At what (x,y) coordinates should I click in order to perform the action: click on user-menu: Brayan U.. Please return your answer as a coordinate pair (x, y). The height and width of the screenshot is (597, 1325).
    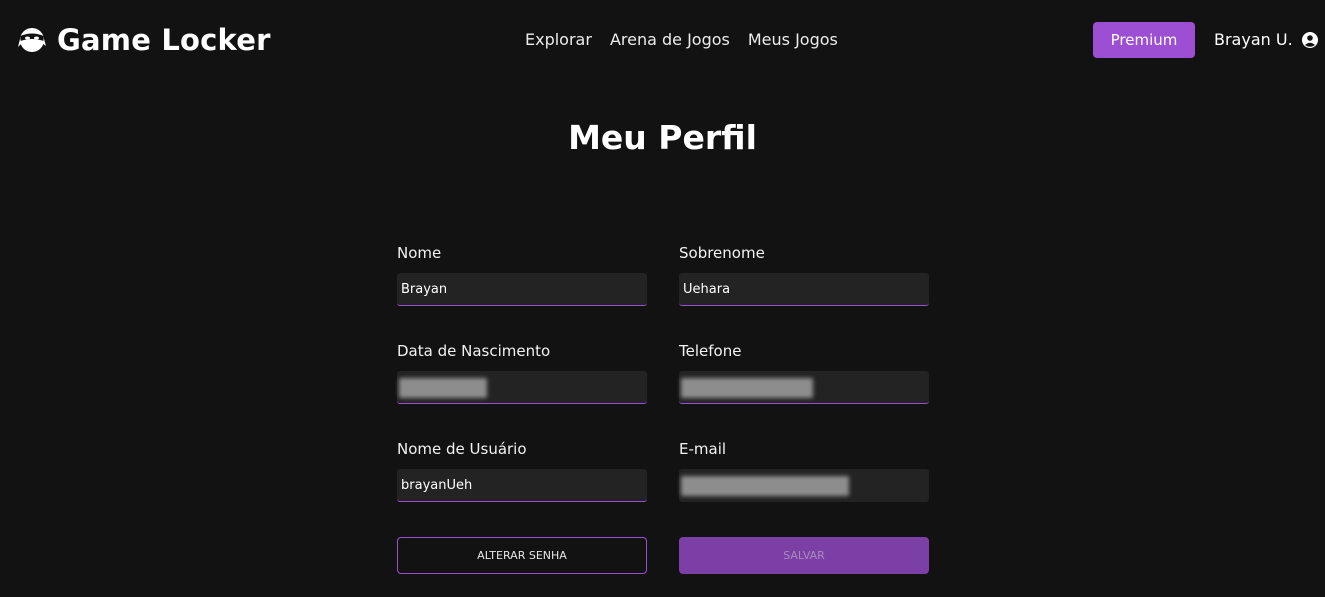
    Looking at the image, I should click on (1266, 39).